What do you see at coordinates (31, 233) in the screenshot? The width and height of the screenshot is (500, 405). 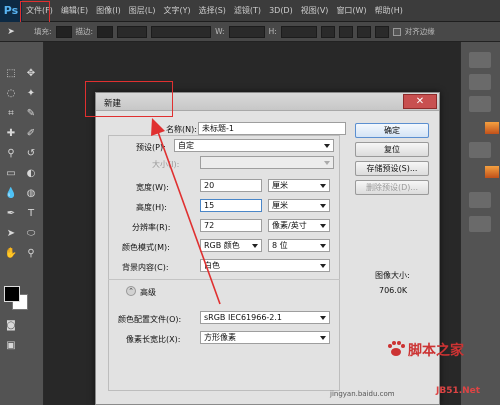 I see `shape-tool-icon: ⬭` at bounding box center [31, 233].